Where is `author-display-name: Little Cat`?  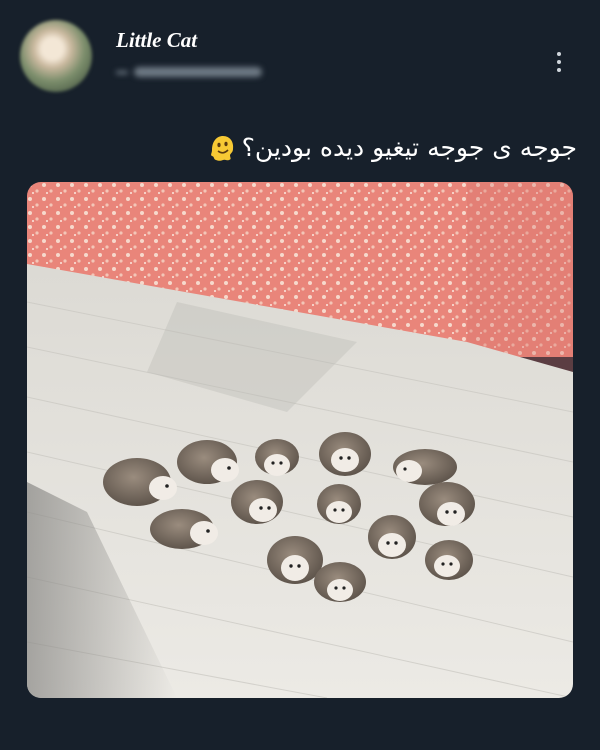
author-display-name: Little Cat is located at coordinates (156, 40).